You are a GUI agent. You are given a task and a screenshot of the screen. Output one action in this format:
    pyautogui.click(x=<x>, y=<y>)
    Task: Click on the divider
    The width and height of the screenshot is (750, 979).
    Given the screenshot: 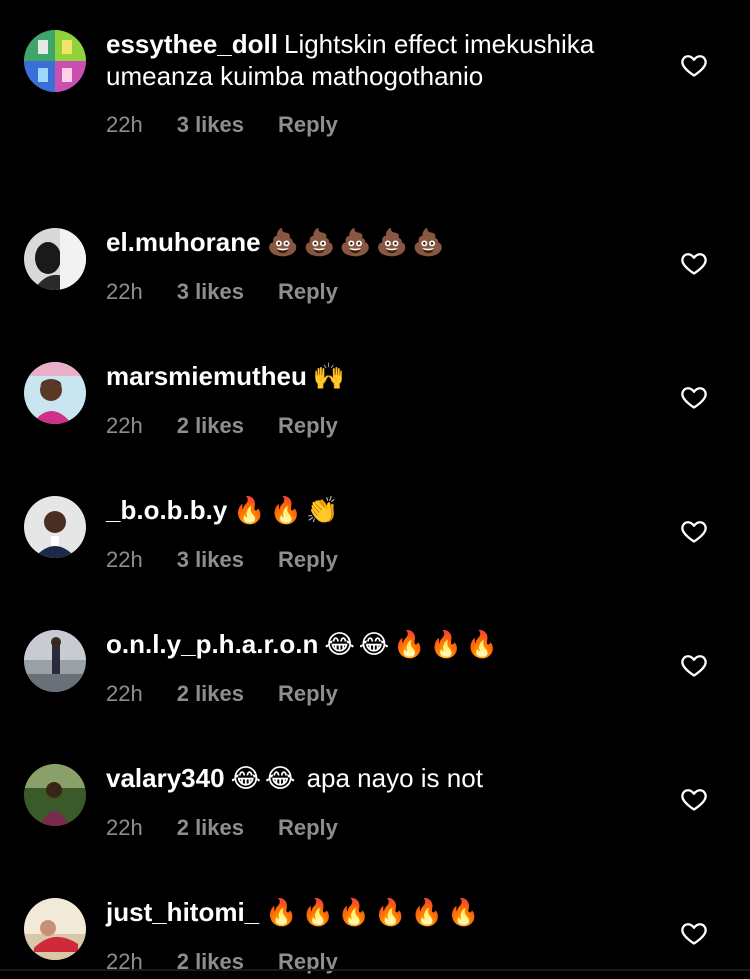 What is the action you would take?
    pyautogui.click(x=375, y=970)
    